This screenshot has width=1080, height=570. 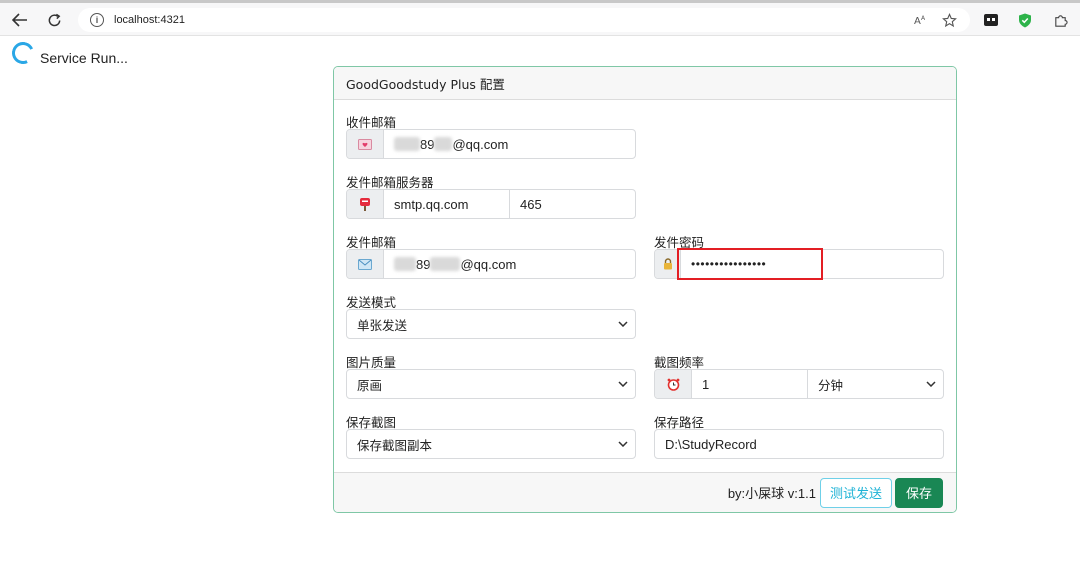 What do you see at coordinates (23, 53) in the screenshot?
I see `loading-spinner-icon` at bounding box center [23, 53].